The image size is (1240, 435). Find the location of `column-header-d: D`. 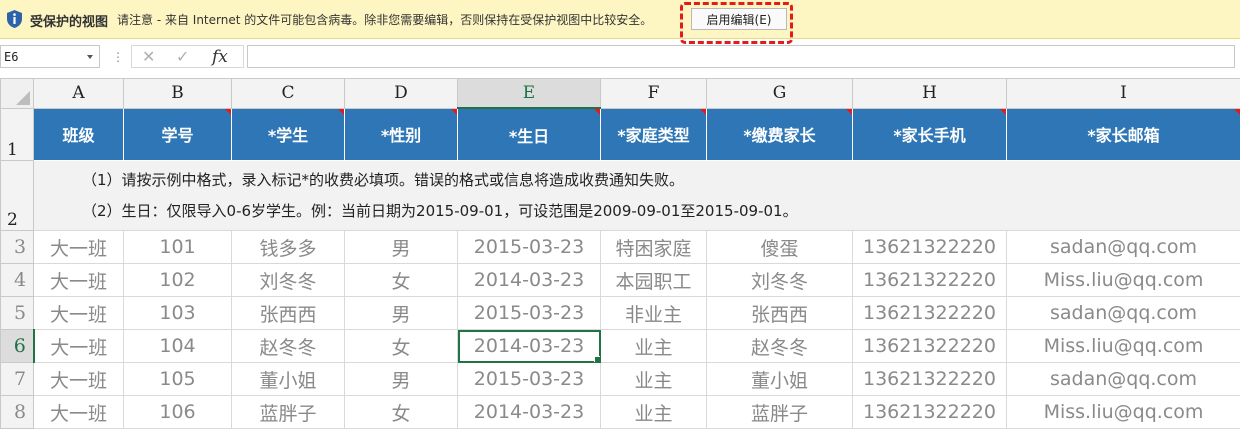

column-header-d: D is located at coordinates (401, 93).